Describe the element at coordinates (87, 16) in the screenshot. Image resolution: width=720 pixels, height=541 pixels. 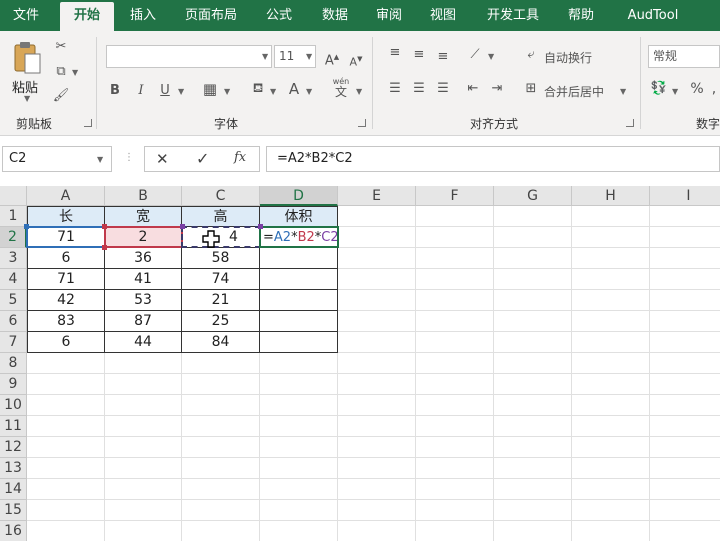
I see `tab-home: 开始` at that location.